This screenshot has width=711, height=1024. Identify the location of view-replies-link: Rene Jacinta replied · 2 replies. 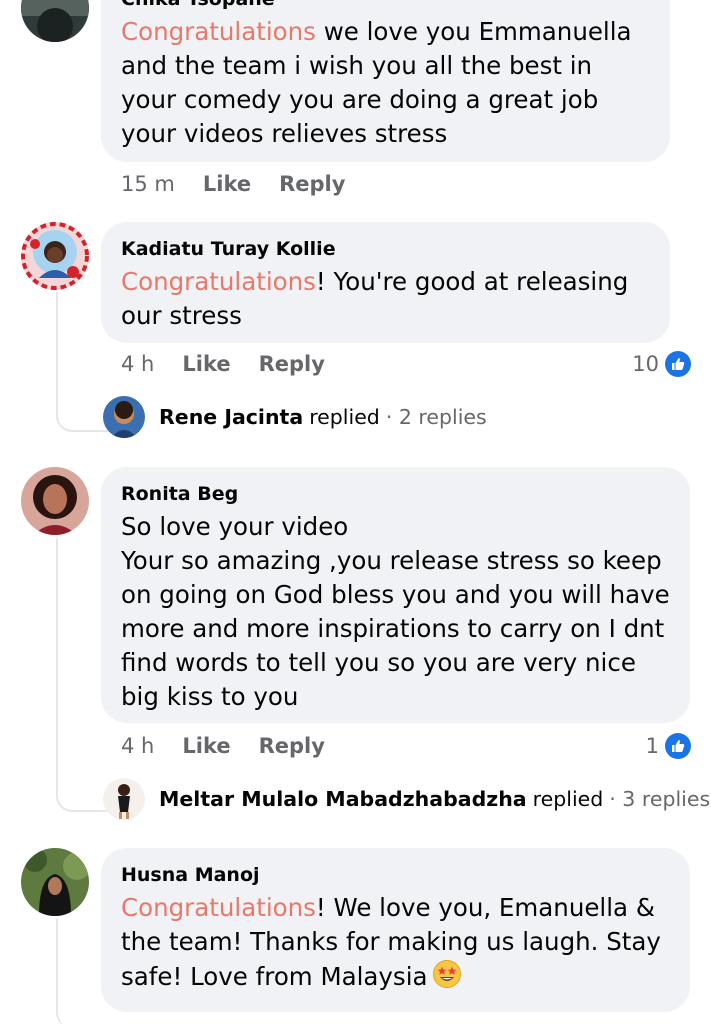
(323, 417).